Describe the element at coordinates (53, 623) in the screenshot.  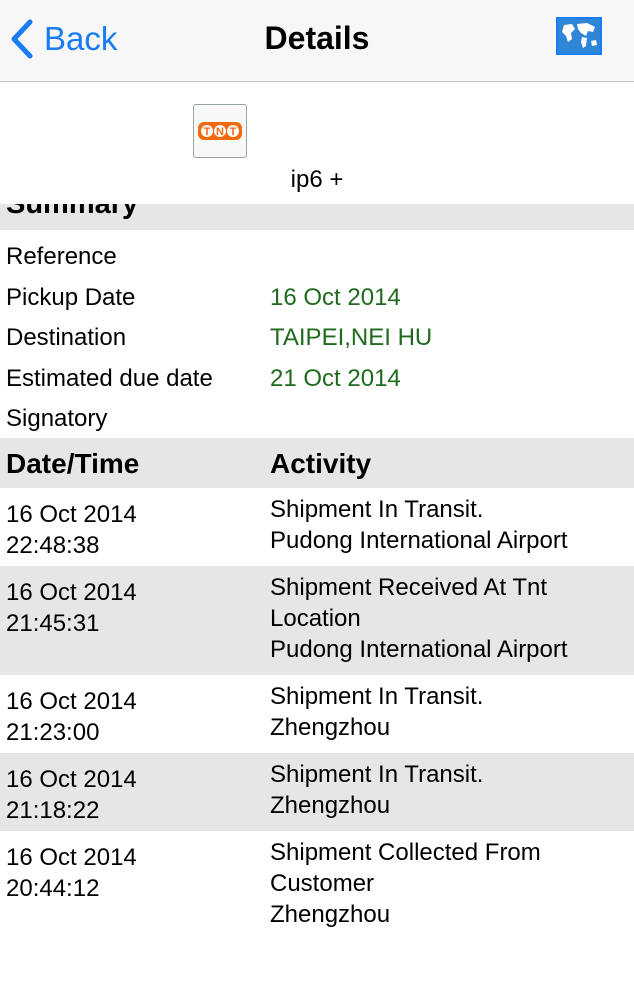
I see `activity-time: 21:45:31` at that location.